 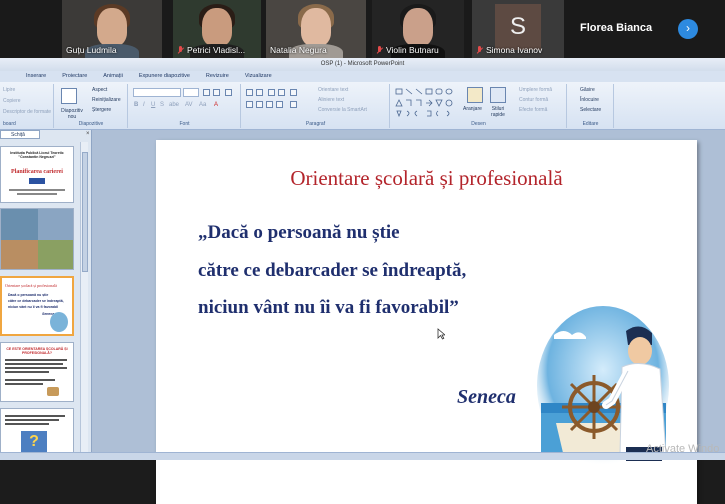 I want to click on align-left-icon, so click(x=249, y=104).